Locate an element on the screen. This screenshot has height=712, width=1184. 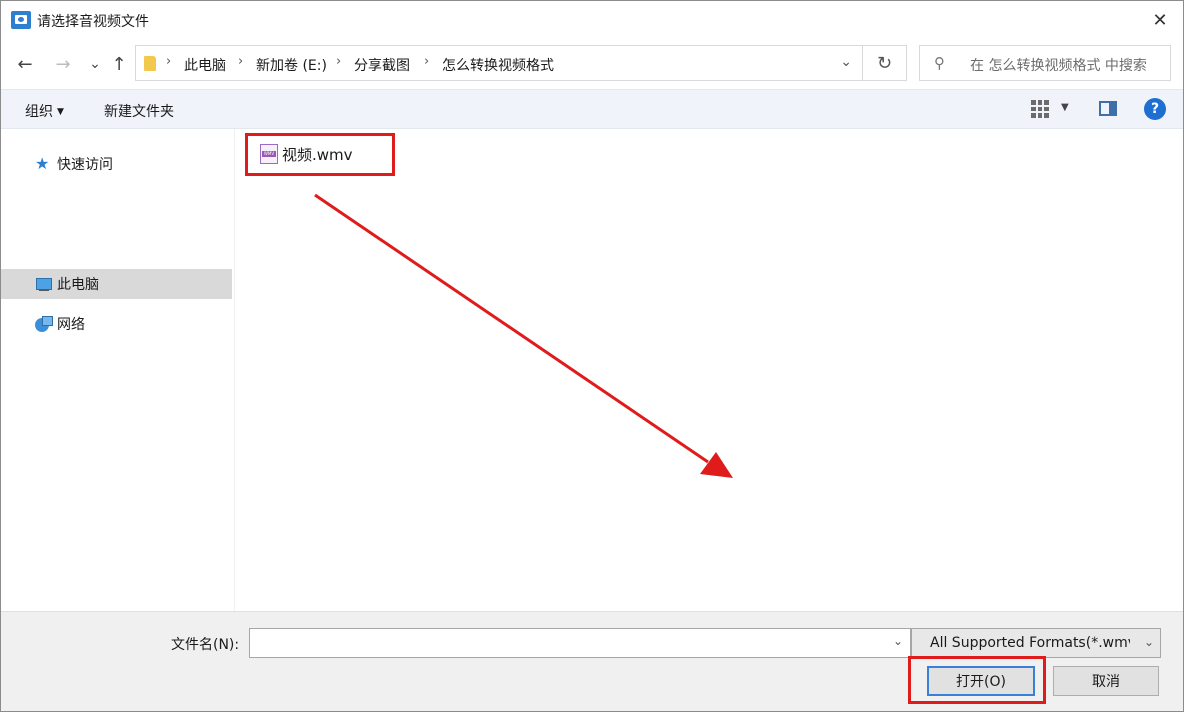
annotation-highlight-open-button is located at coordinates (977, 680).